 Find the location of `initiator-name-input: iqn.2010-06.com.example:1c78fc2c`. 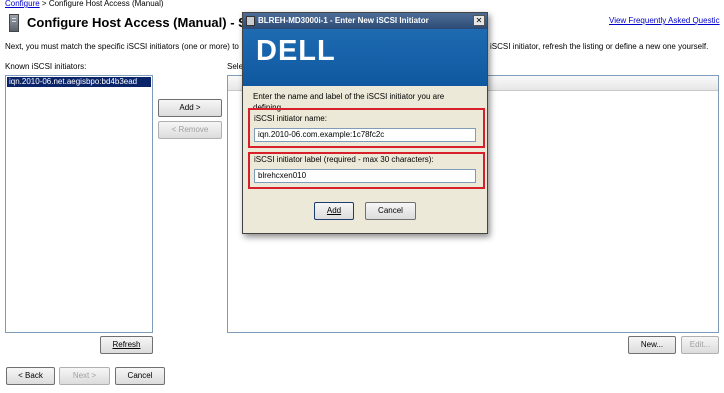

initiator-name-input: iqn.2010-06.com.example:1c78fc2c is located at coordinates (365, 135).